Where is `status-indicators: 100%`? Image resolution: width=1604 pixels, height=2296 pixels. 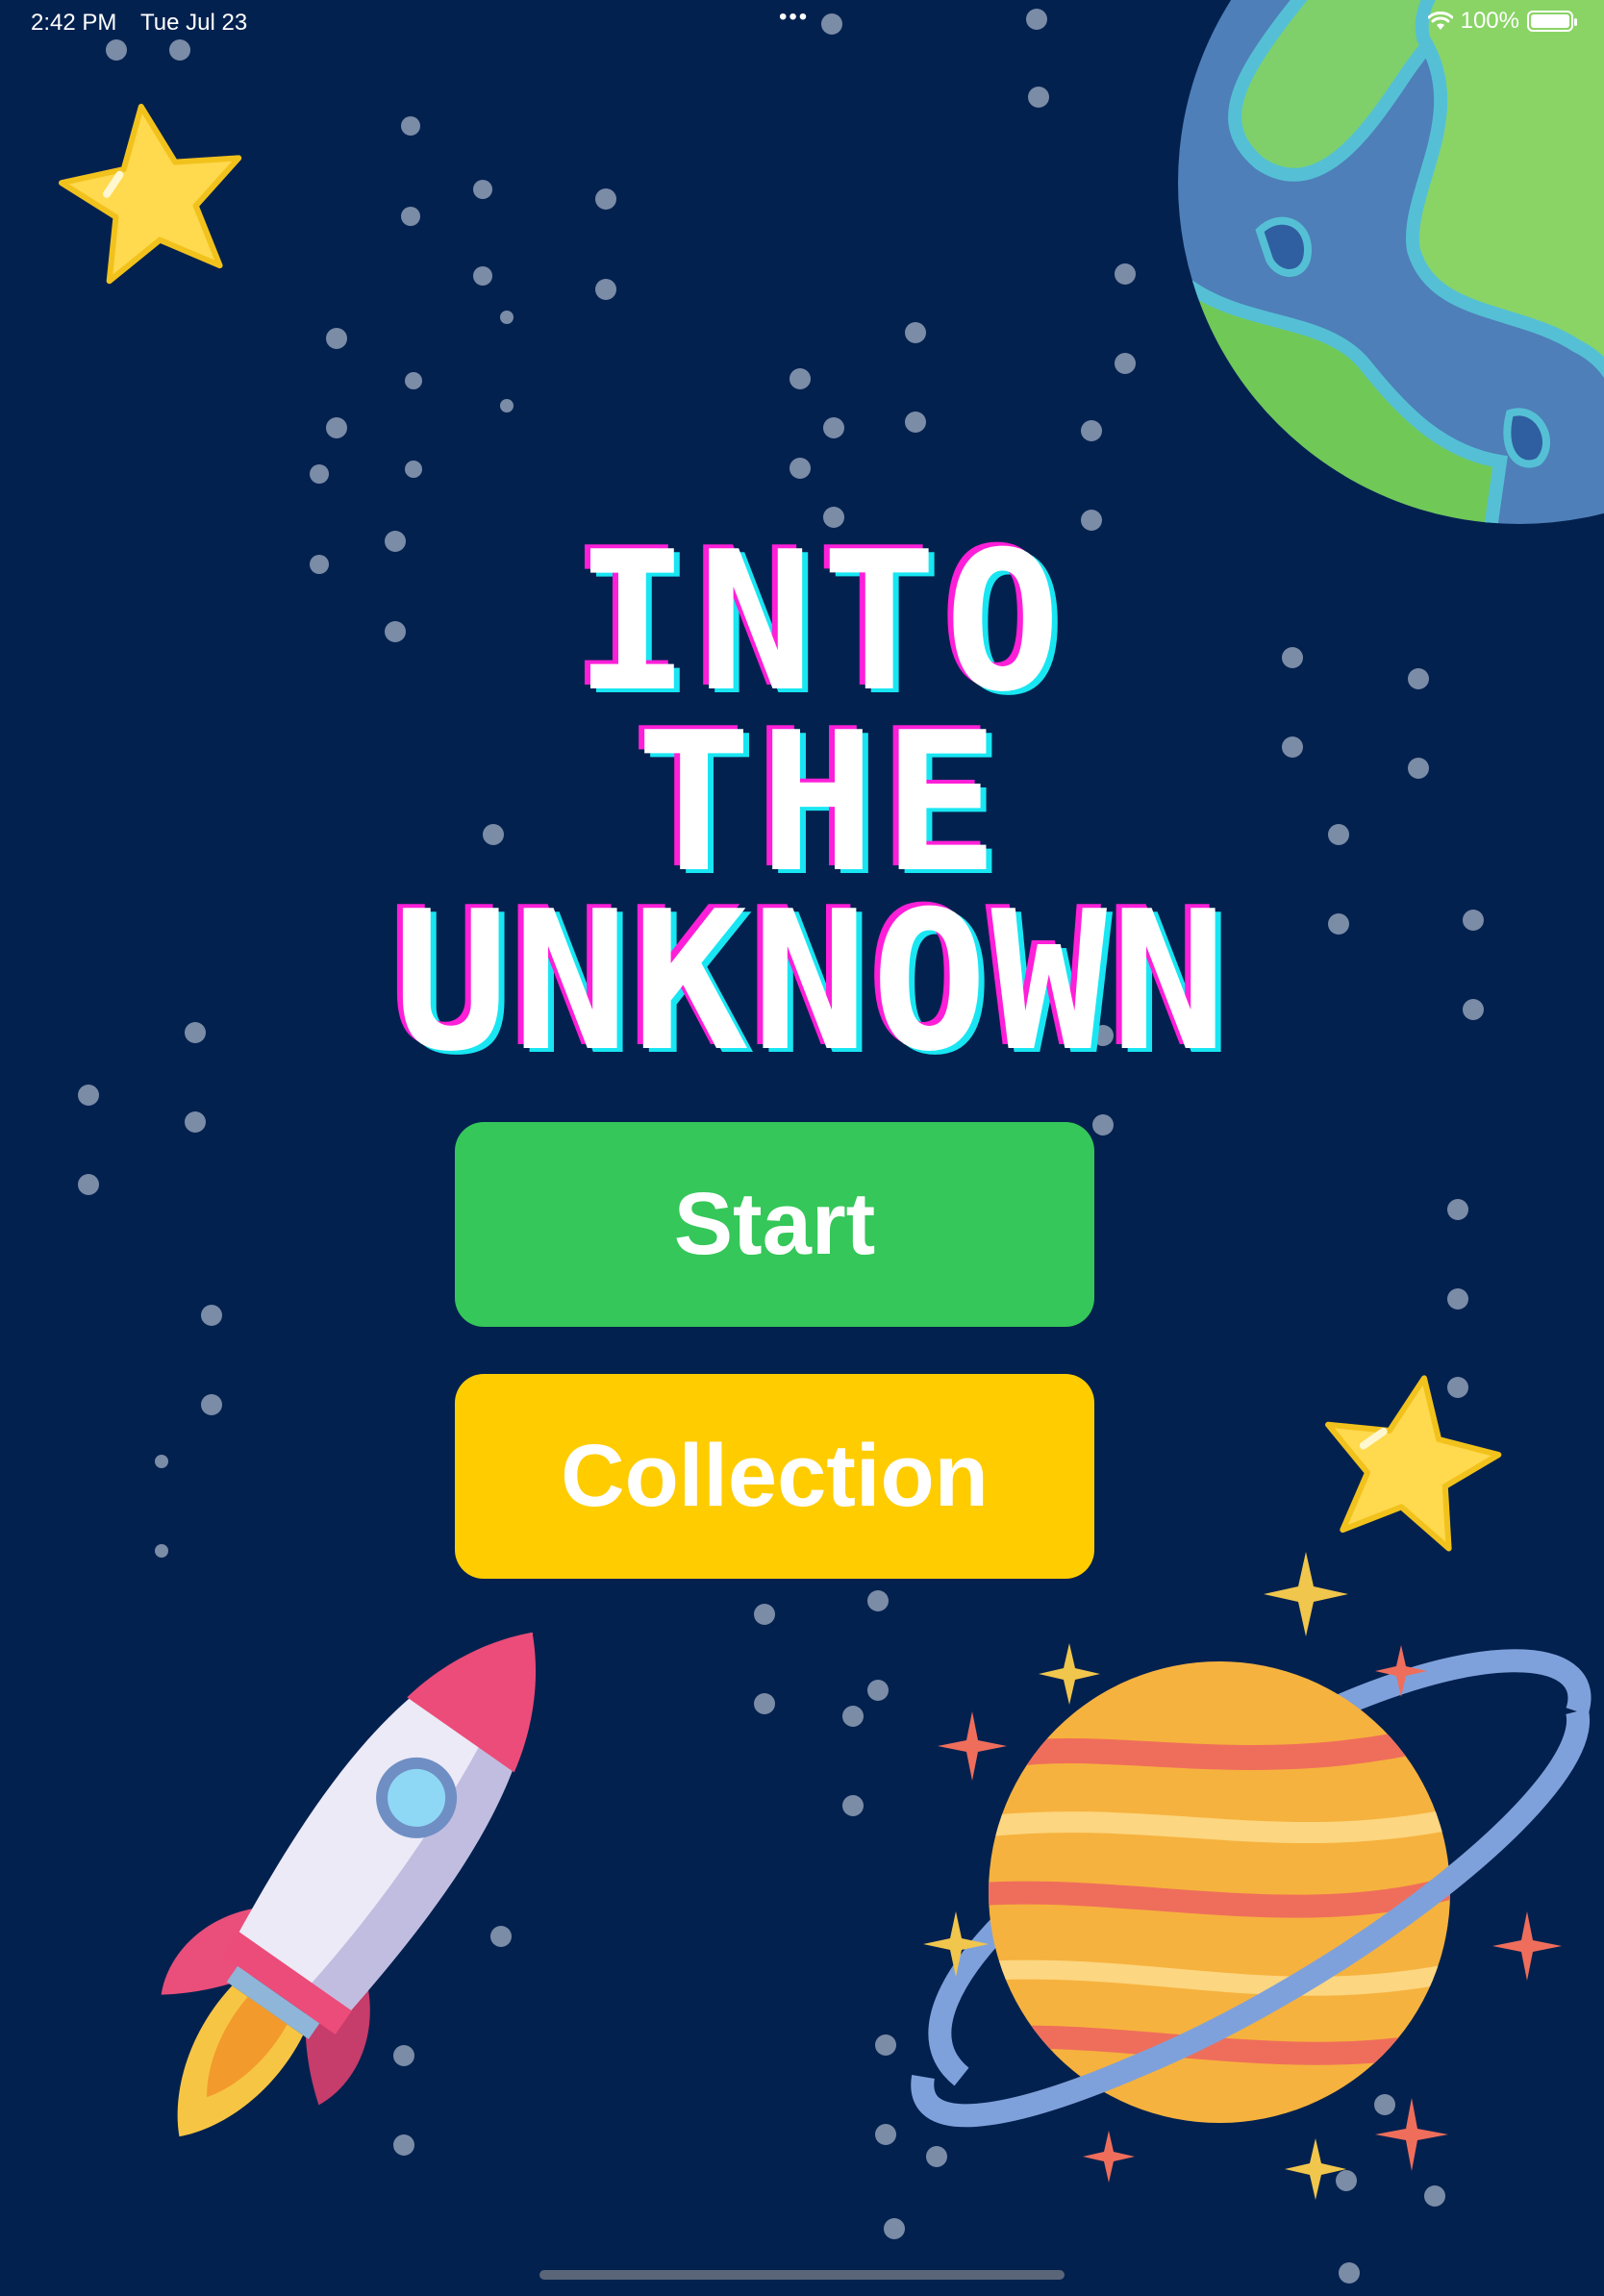
status-indicators: 100% is located at coordinates (1502, 21).